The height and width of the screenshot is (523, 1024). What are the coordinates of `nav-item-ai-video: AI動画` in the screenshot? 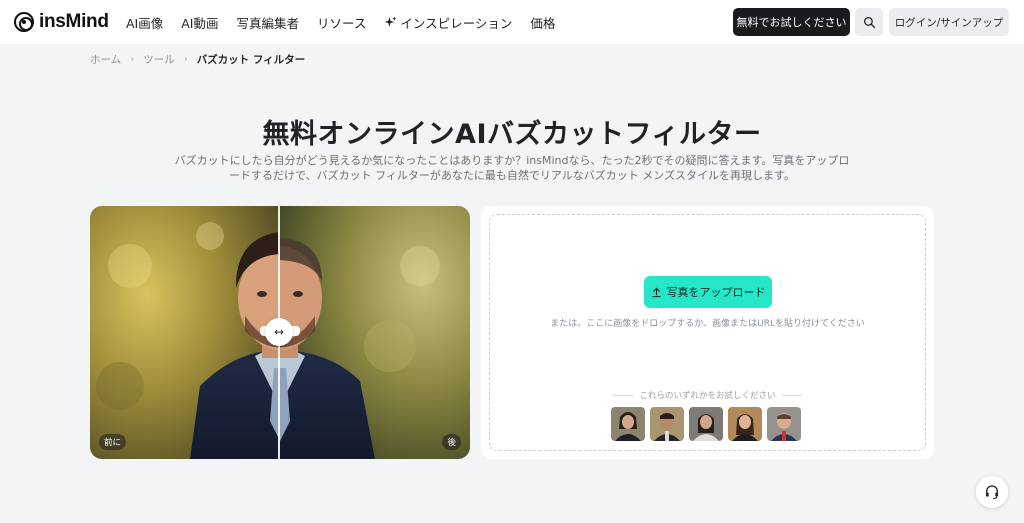 It's located at (199, 22).